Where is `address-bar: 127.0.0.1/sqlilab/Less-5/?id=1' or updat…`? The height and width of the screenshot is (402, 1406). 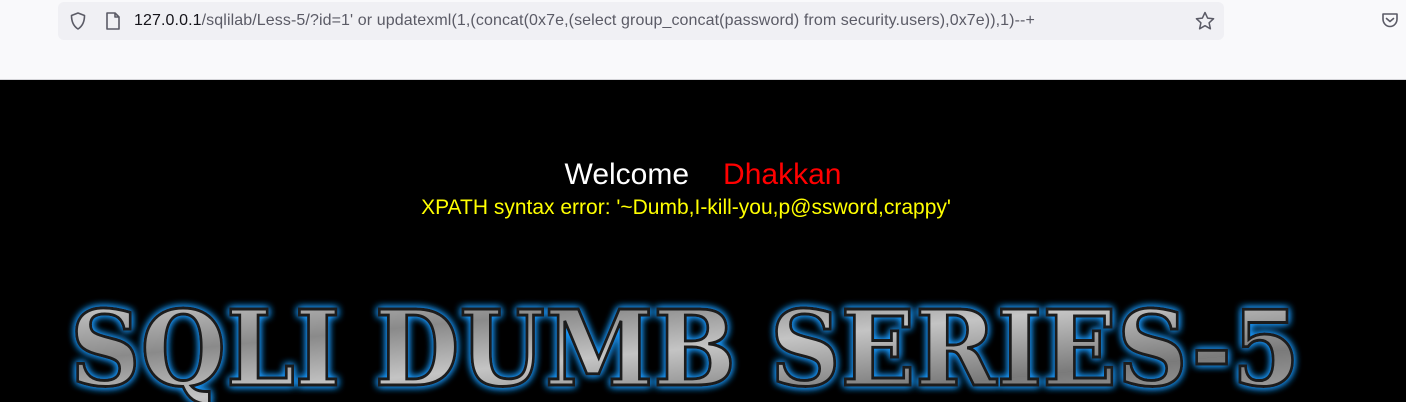 address-bar: 127.0.0.1/sqlilab/Less-5/?id=1' or updat… is located at coordinates (641, 21).